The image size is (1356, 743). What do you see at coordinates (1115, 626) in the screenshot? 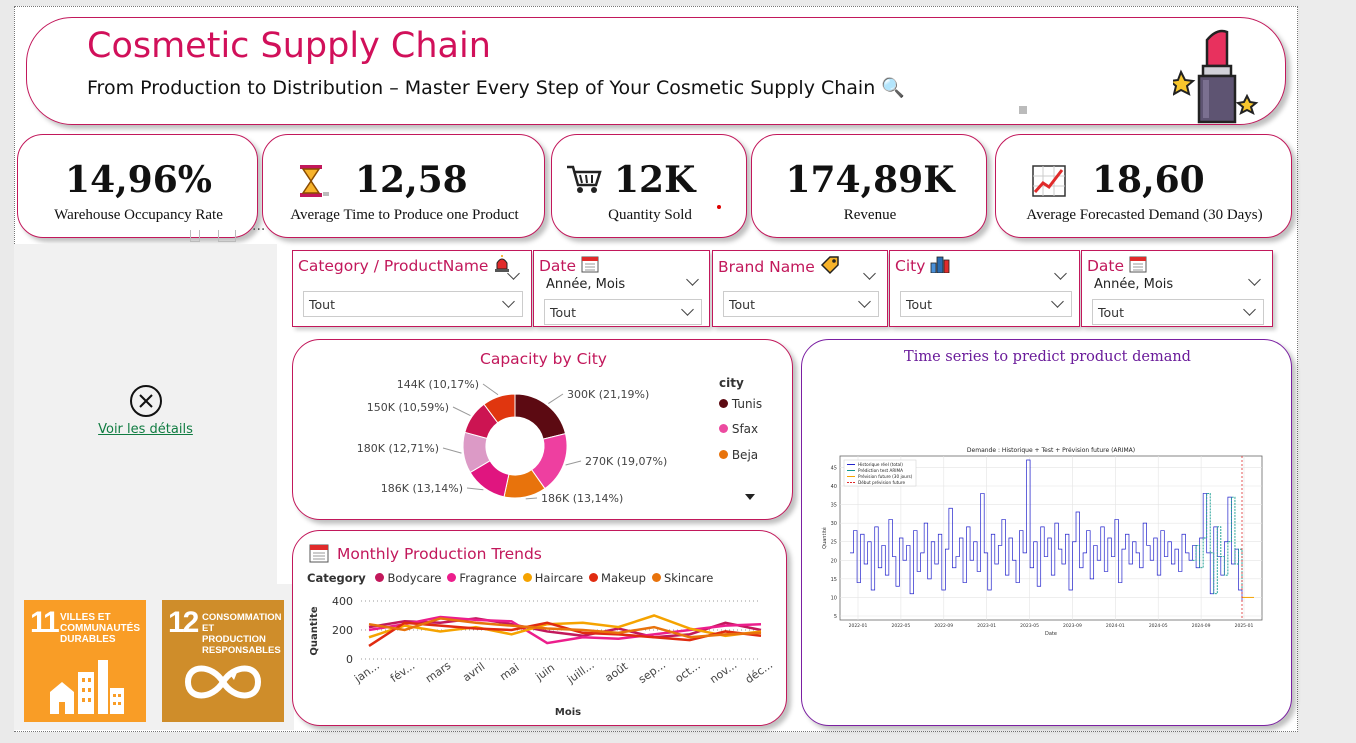
I see `x-tick-label: 2024-01` at bounding box center [1115, 626].